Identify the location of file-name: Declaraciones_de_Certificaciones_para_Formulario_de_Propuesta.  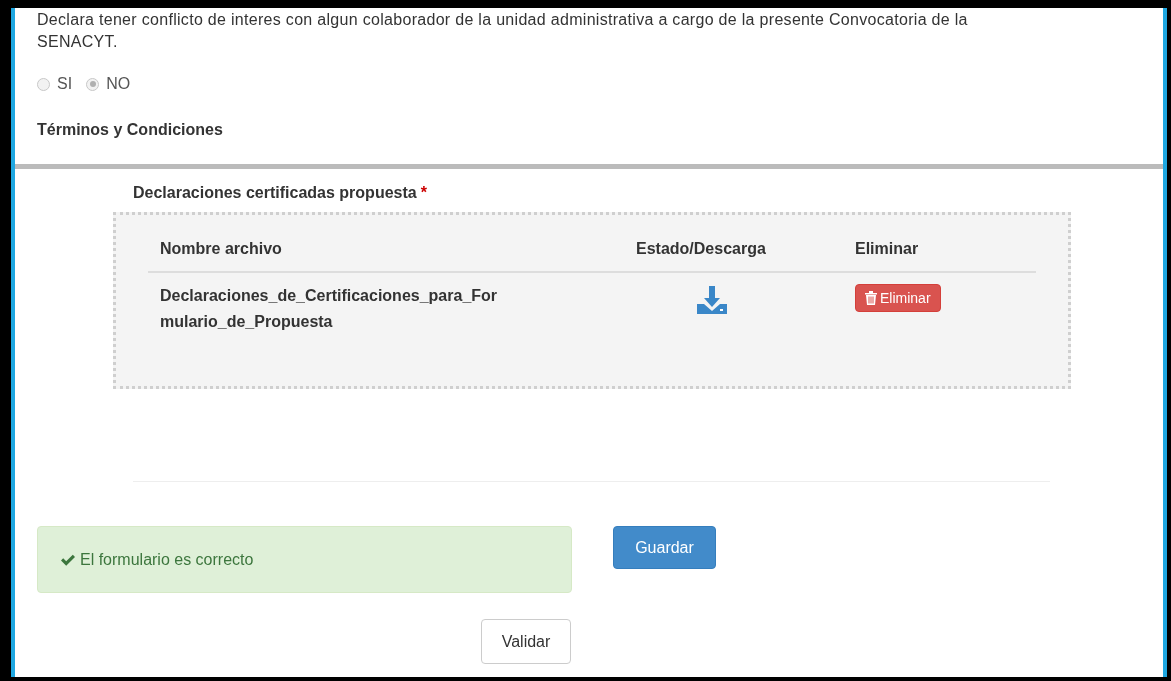
(329, 309).